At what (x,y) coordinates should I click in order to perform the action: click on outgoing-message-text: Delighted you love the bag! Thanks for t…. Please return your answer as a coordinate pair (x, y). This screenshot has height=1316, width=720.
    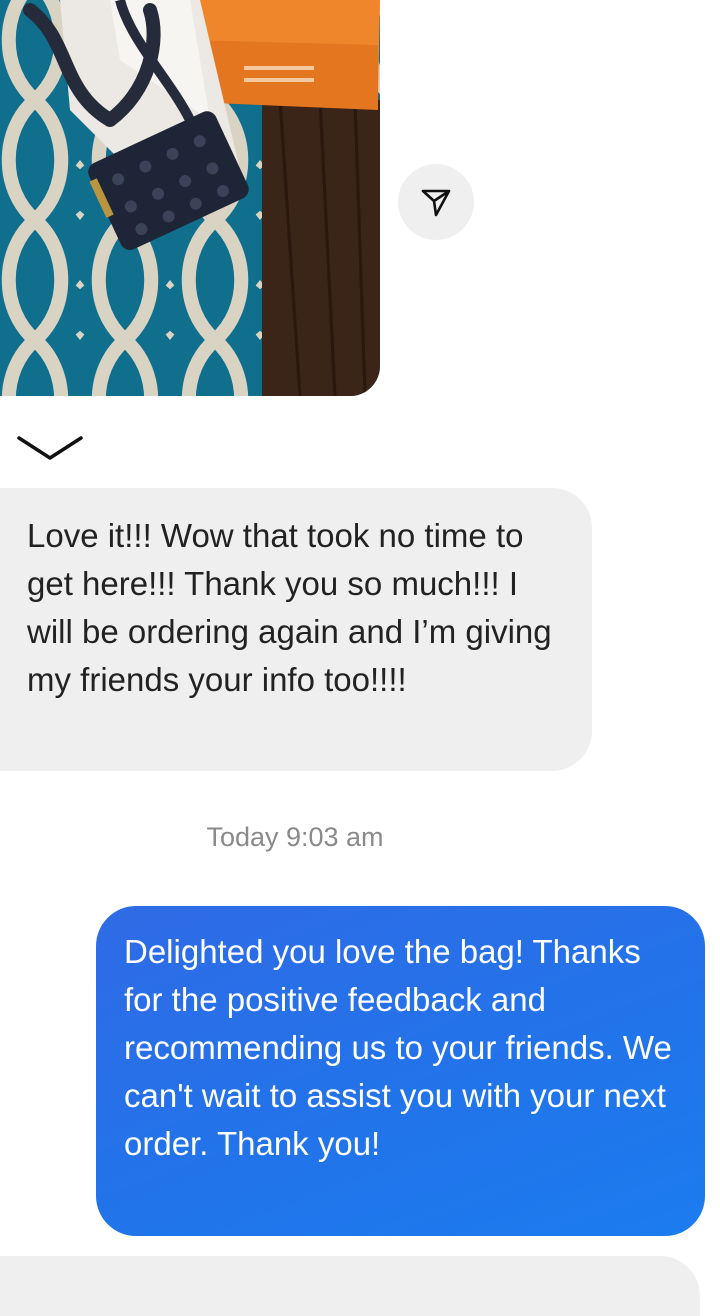
    Looking at the image, I should click on (398, 1047).